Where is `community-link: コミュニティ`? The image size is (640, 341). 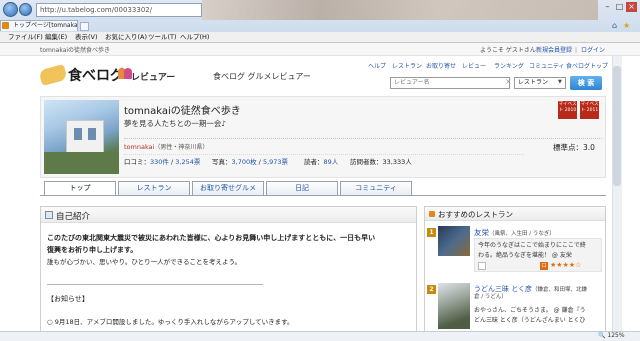 community-link: コミュニティ is located at coordinates (547, 66).